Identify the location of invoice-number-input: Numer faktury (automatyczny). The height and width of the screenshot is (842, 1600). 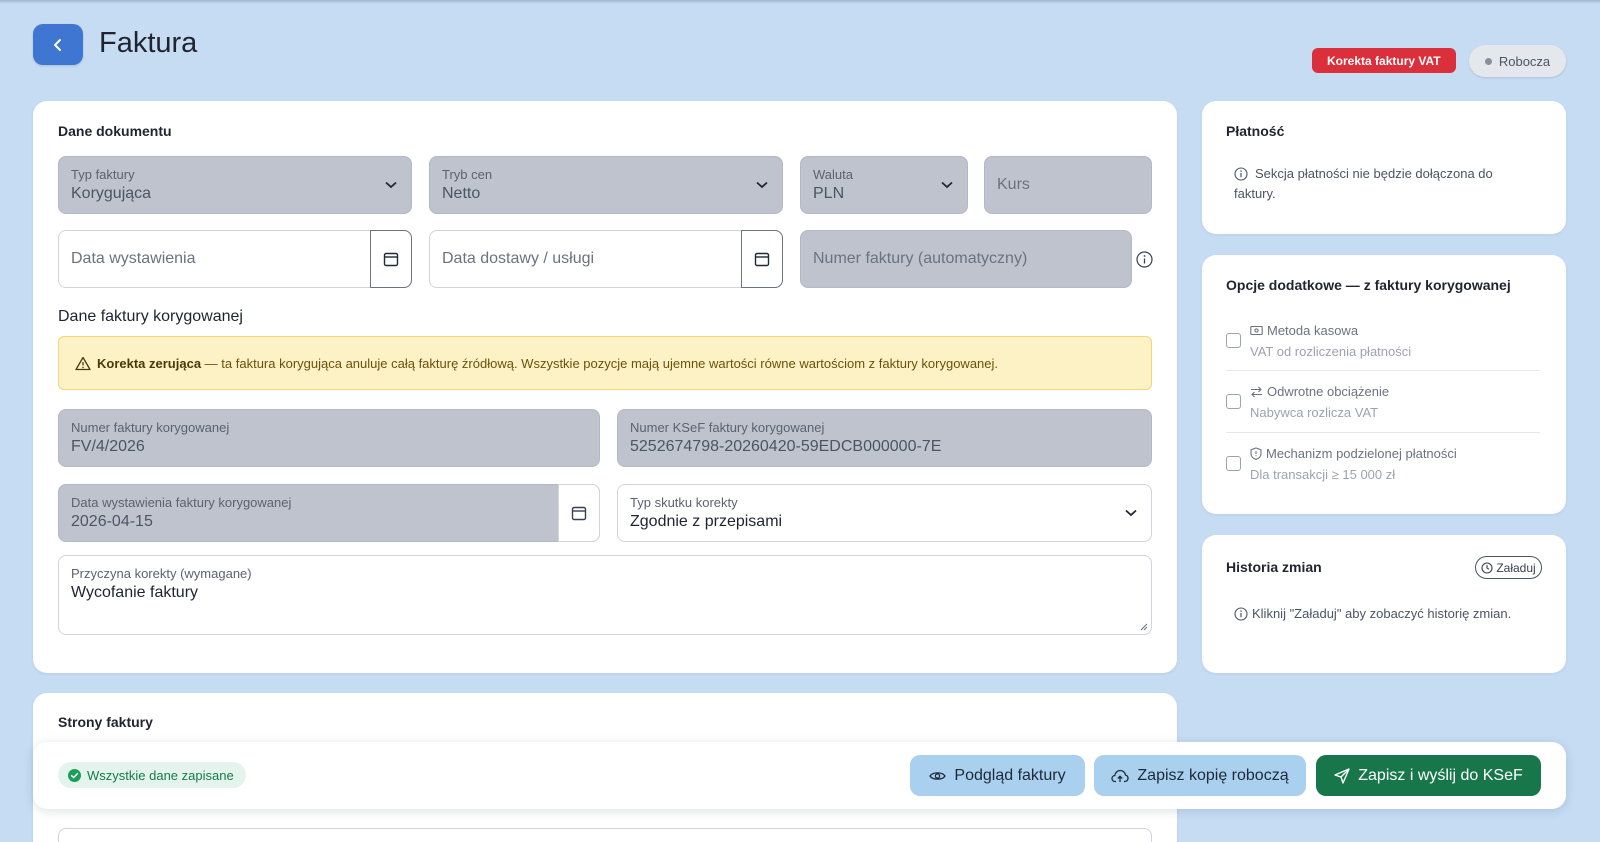
(966, 259).